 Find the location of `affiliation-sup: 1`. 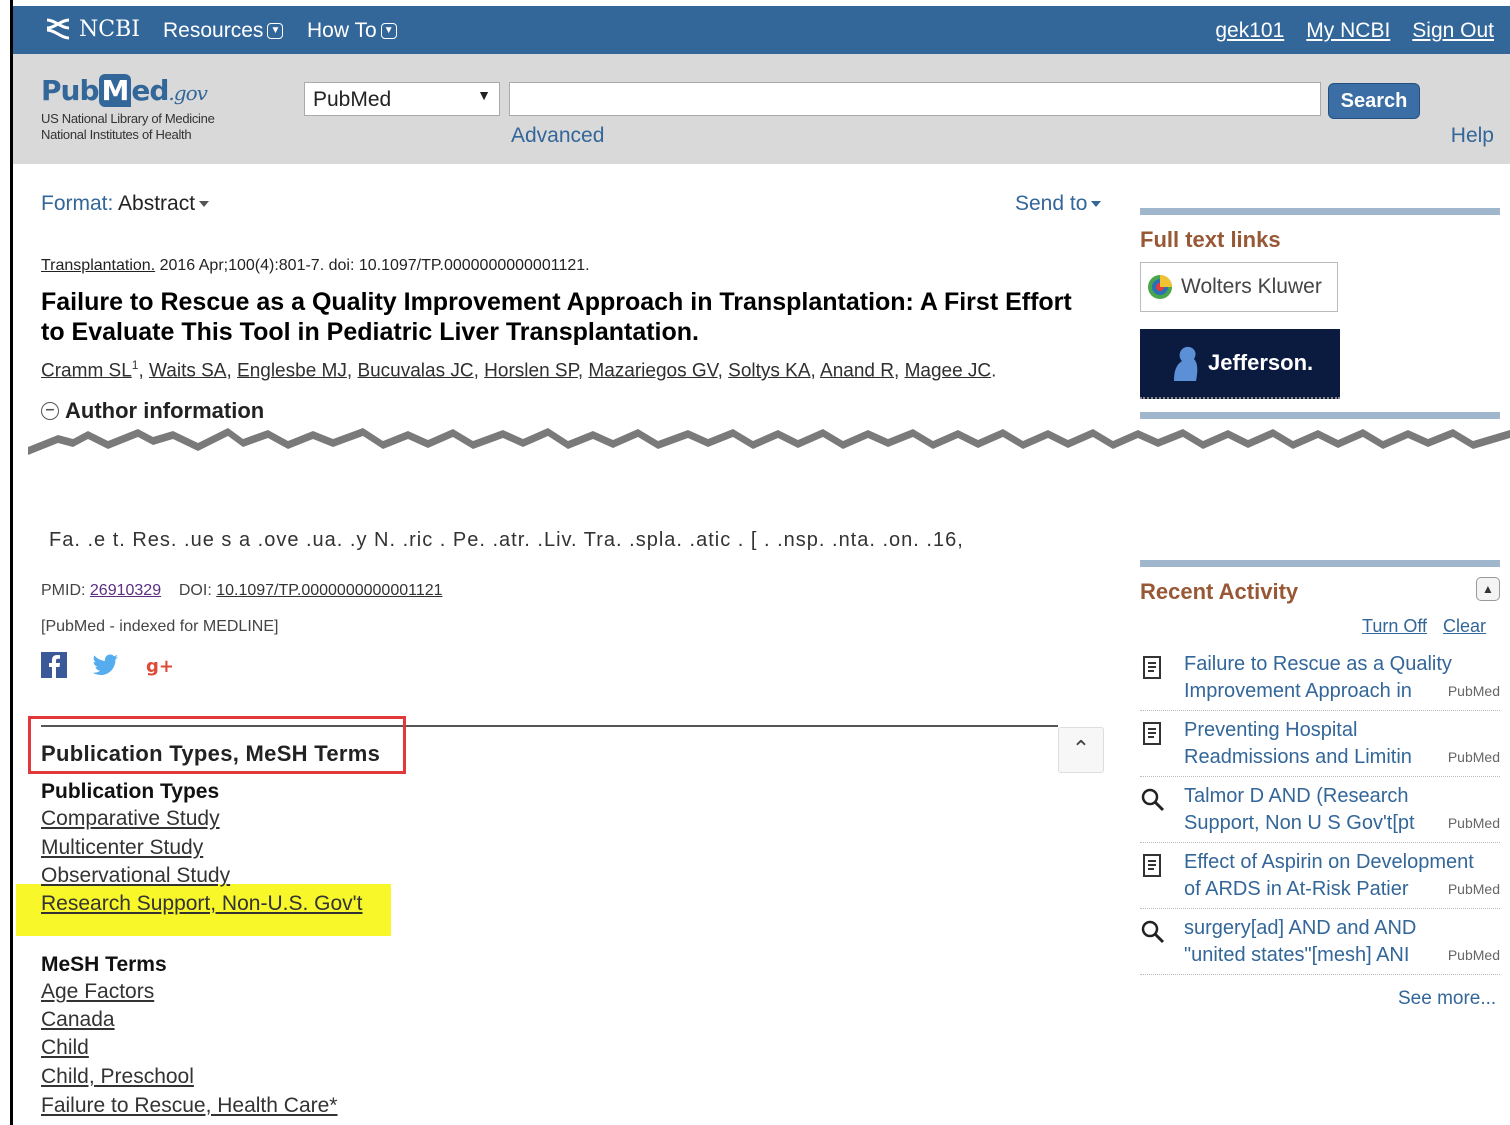

affiliation-sup: 1 is located at coordinates (135, 365).